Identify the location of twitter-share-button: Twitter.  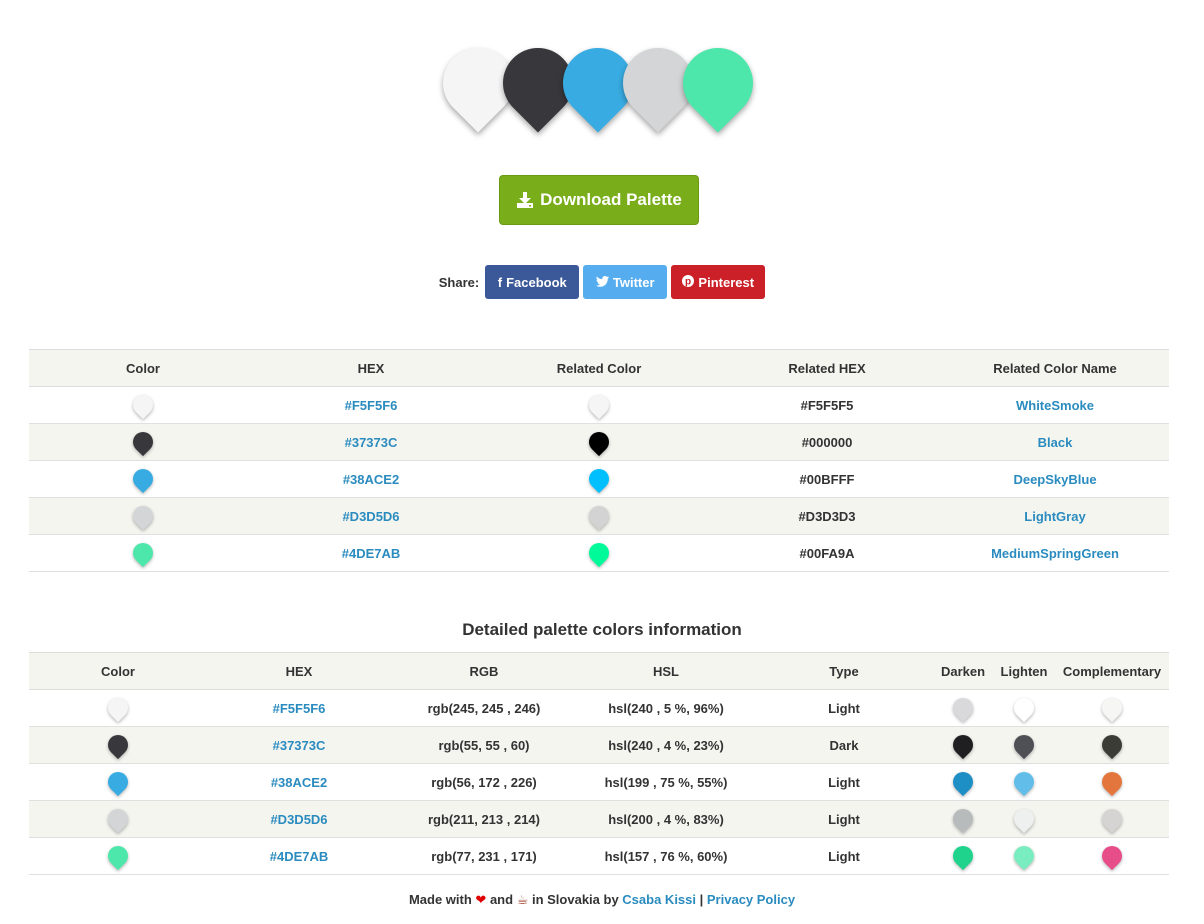
(625, 282).